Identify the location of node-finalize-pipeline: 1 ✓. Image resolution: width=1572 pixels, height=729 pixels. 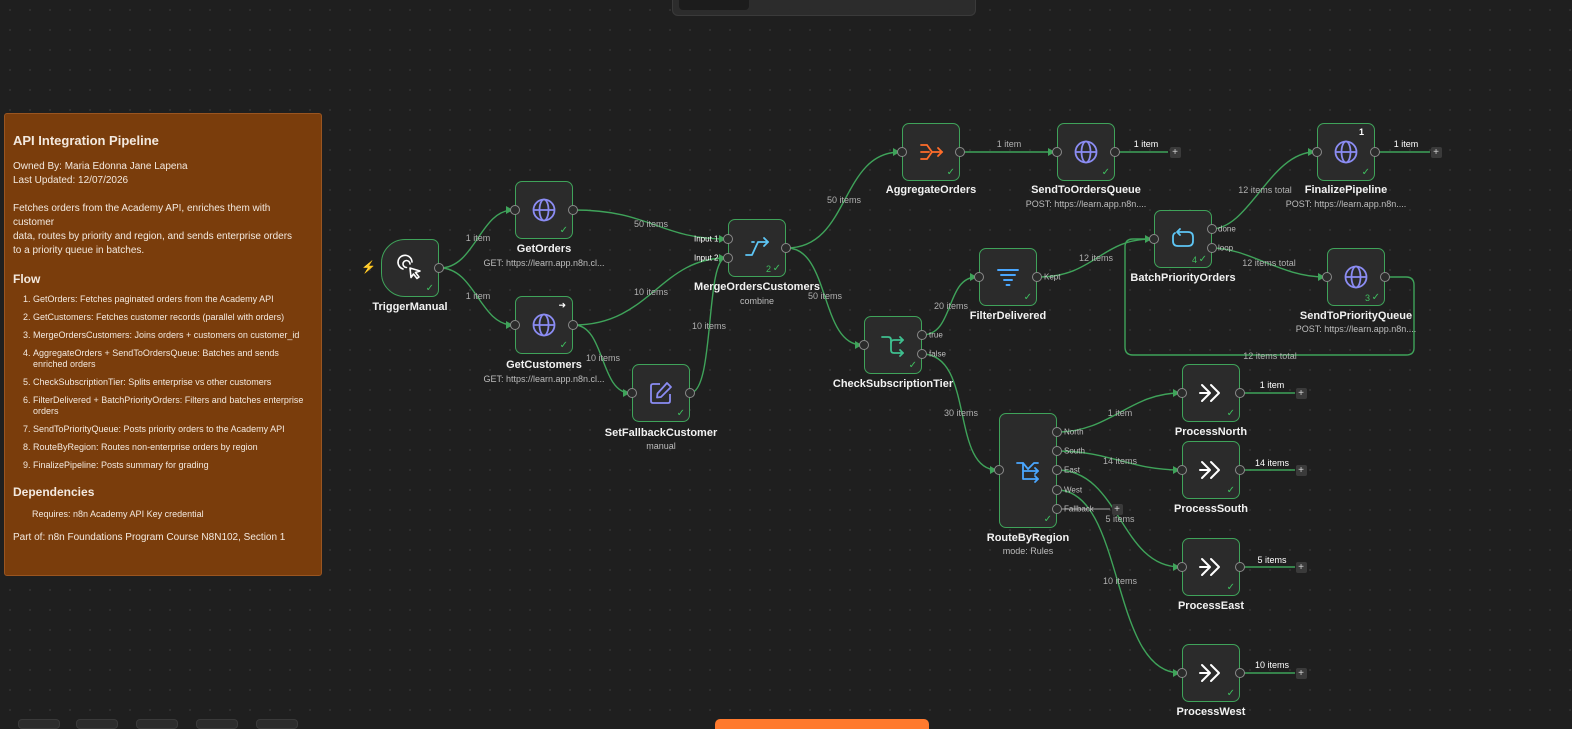
(1346, 152).